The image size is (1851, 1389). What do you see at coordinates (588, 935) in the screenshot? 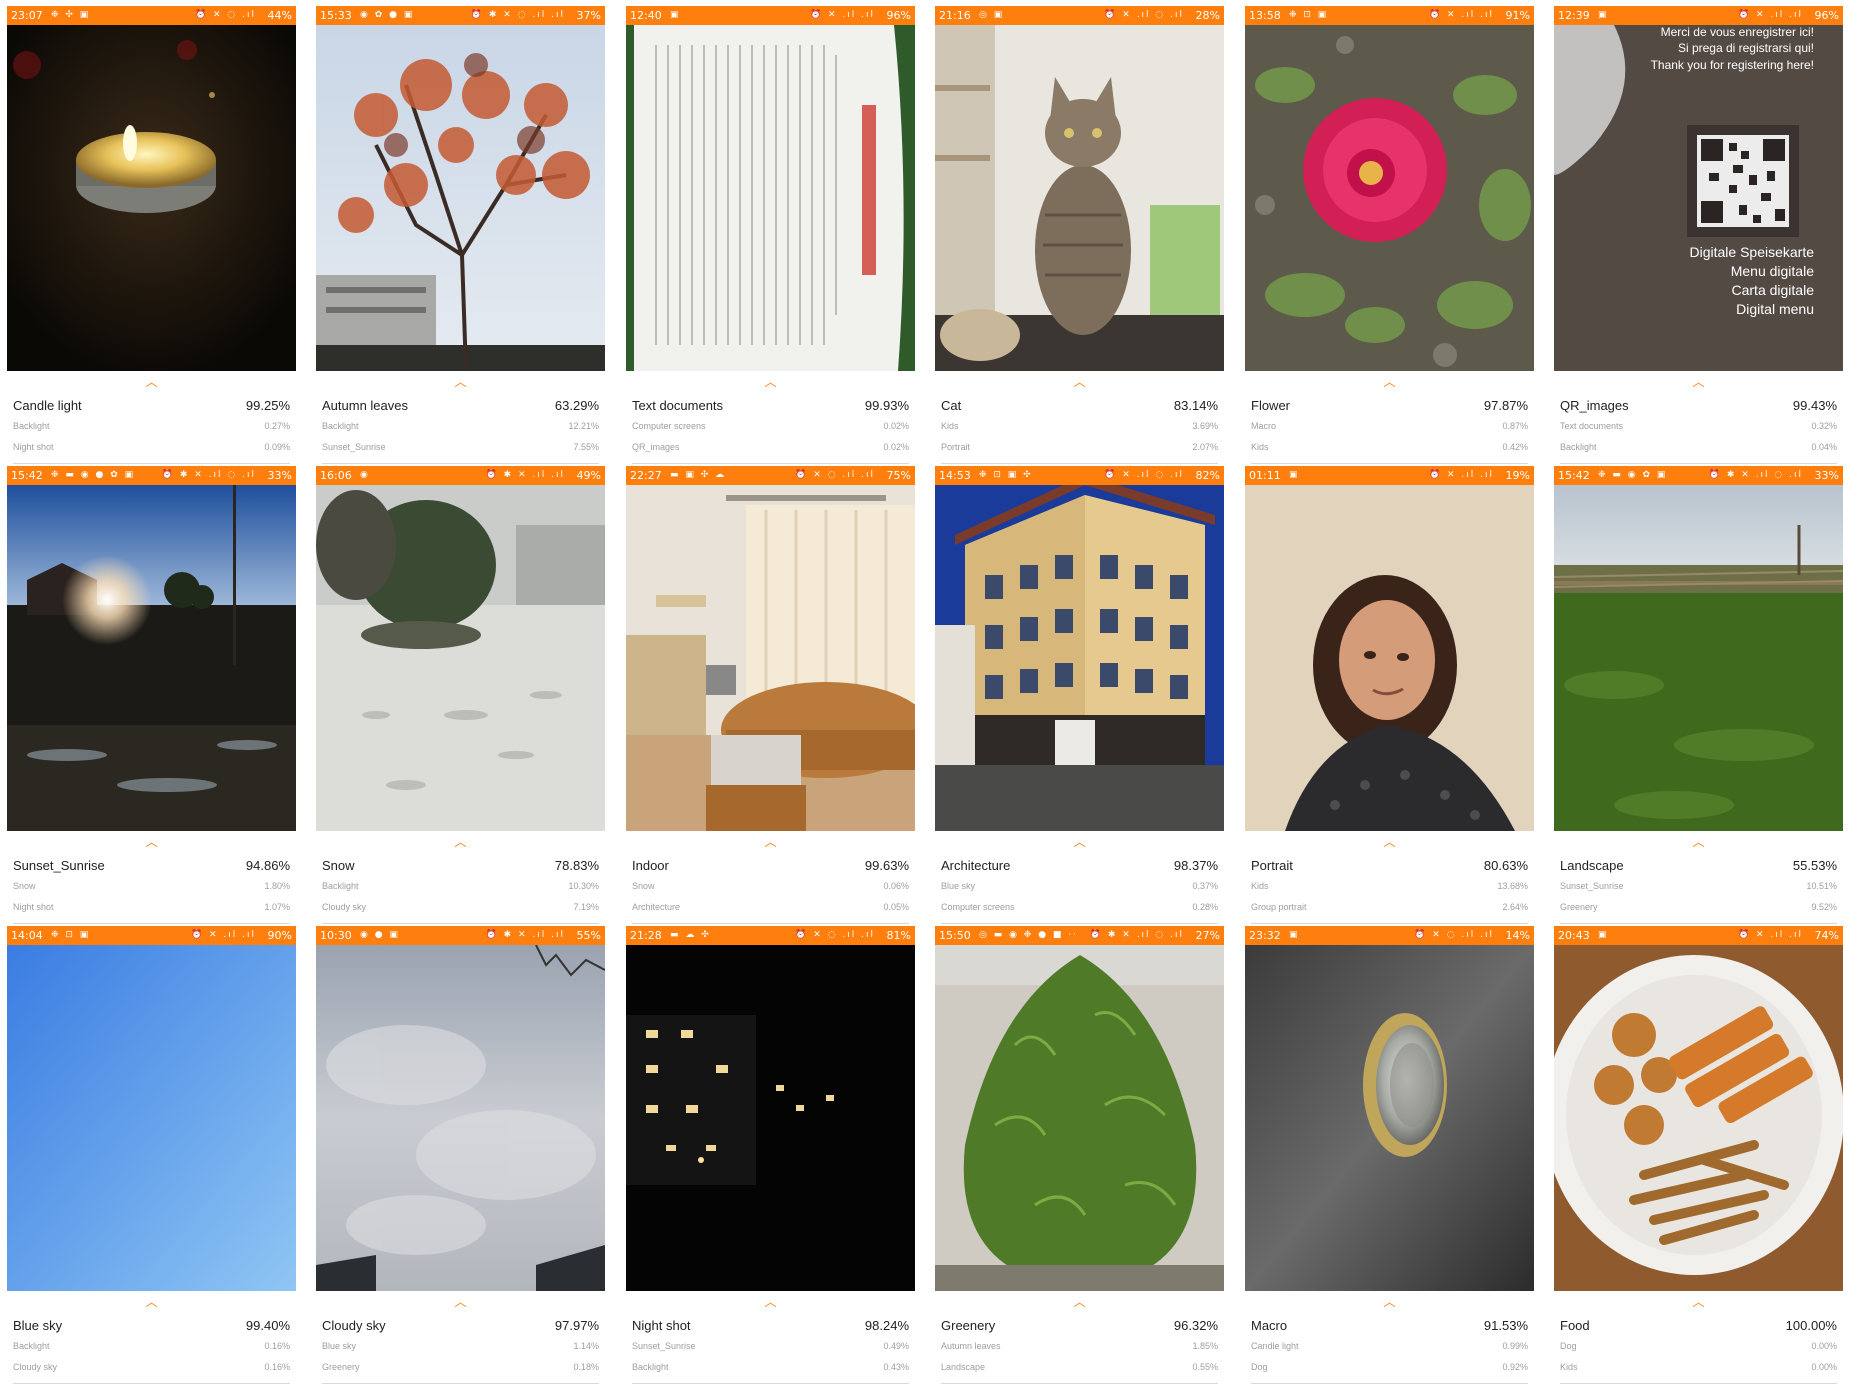
I see `battery-level: 55%` at bounding box center [588, 935].